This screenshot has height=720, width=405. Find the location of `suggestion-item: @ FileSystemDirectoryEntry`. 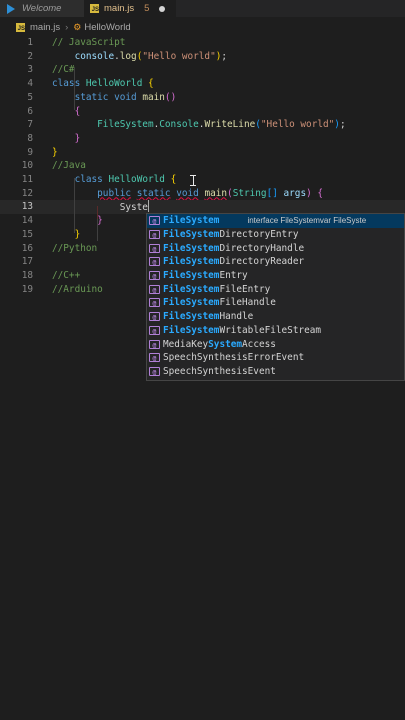

suggestion-item: @ FileSystemDirectoryEntry is located at coordinates (275, 235).